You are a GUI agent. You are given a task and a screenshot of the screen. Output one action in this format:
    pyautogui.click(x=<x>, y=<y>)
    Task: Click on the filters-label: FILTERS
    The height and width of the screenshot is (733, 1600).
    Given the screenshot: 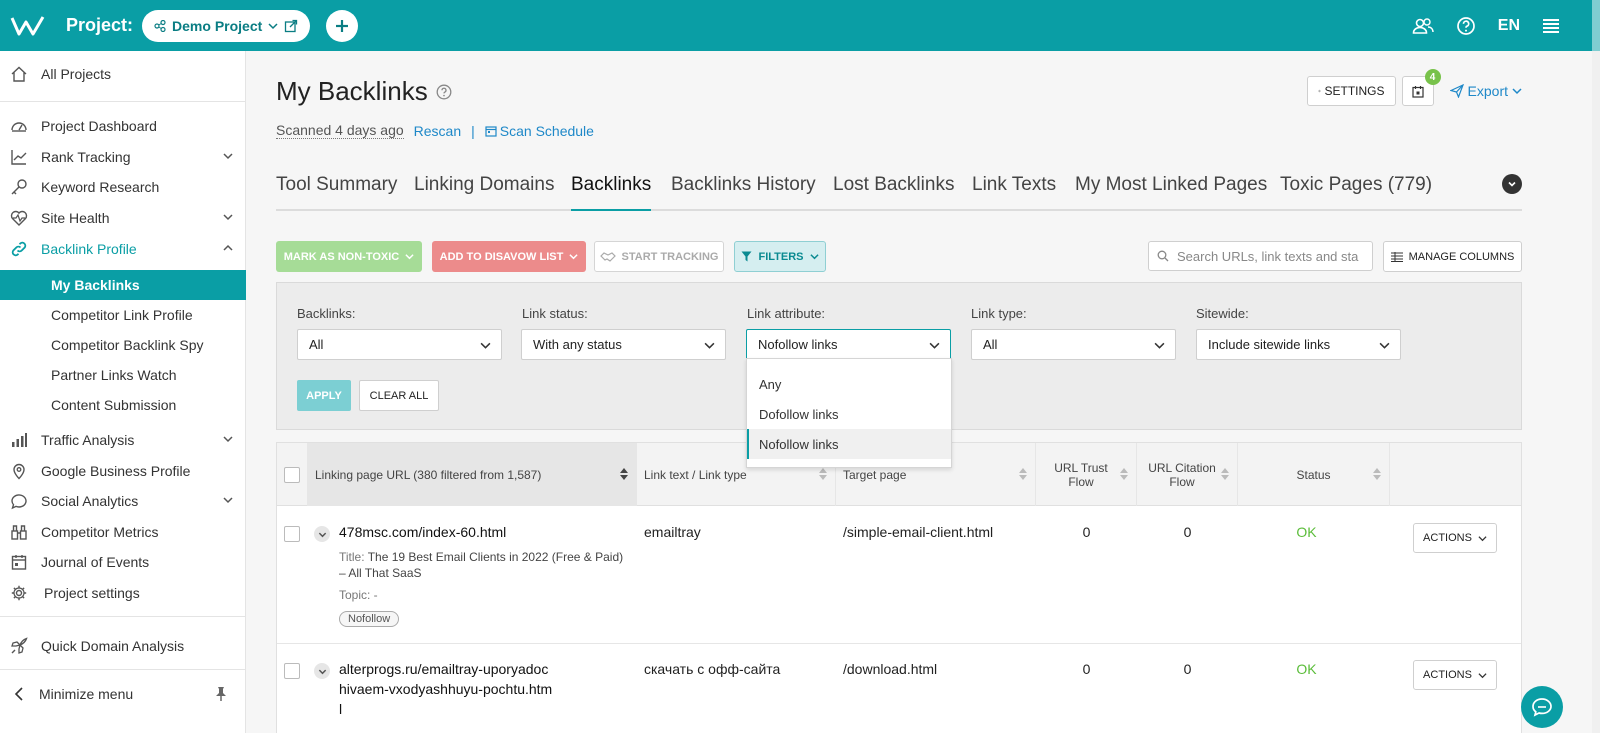 What is the action you would take?
    pyautogui.click(x=781, y=256)
    